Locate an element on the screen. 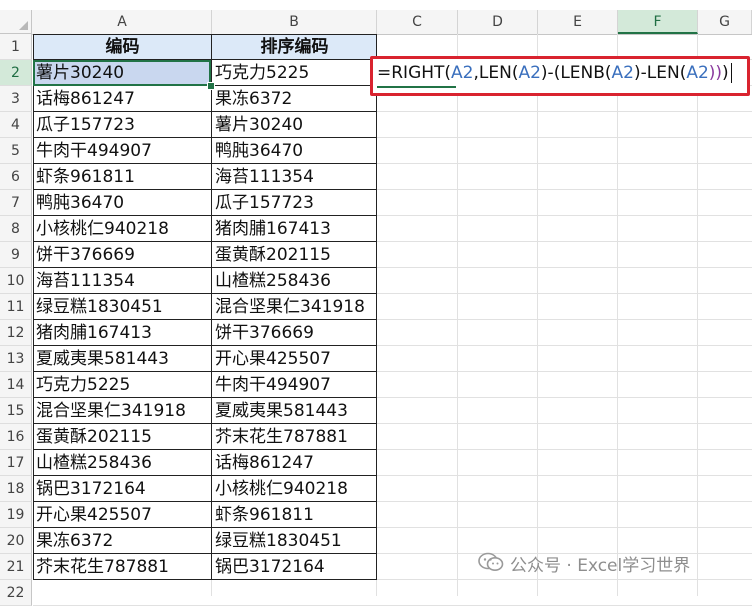 The image size is (752, 606). watermark: 公众号 · Excel学习世界 is located at coordinates (584, 565).